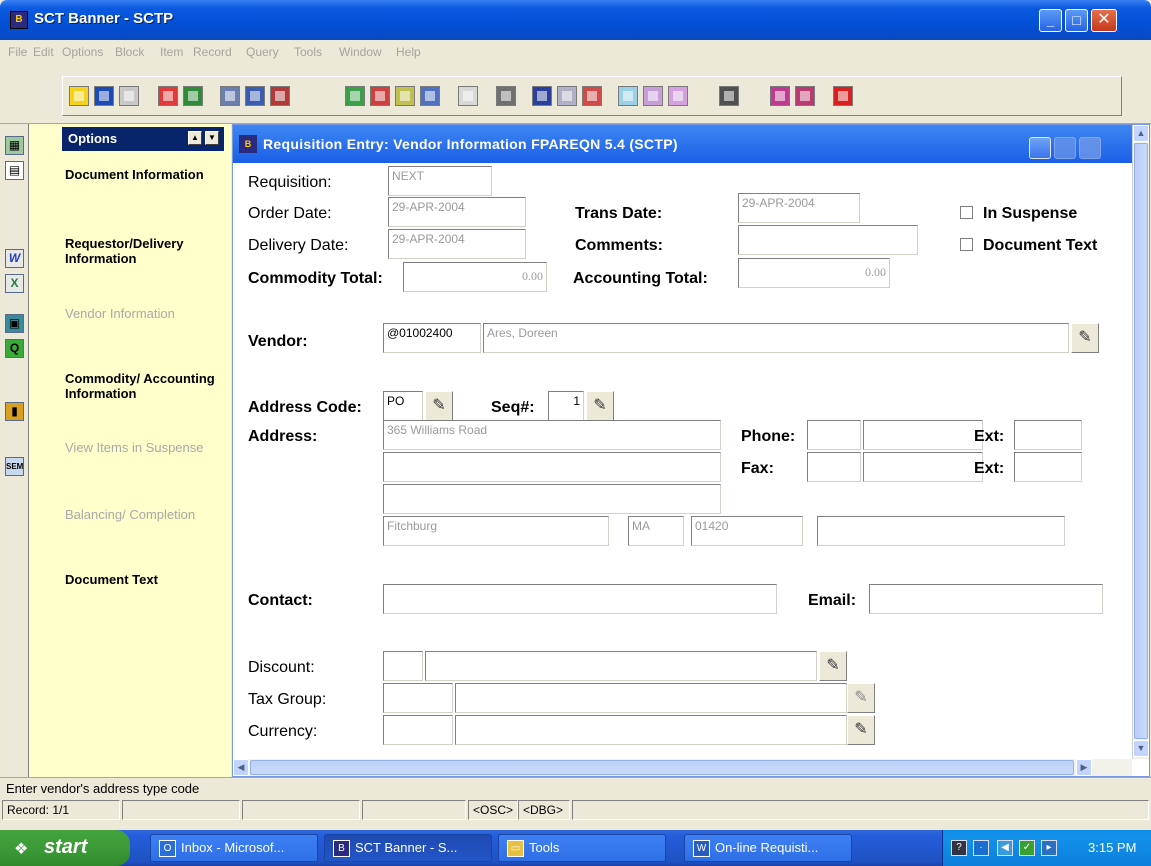 The height and width of the screenshot is (866, 1151). I want to click on exit-door-icon, so click(843, 96).